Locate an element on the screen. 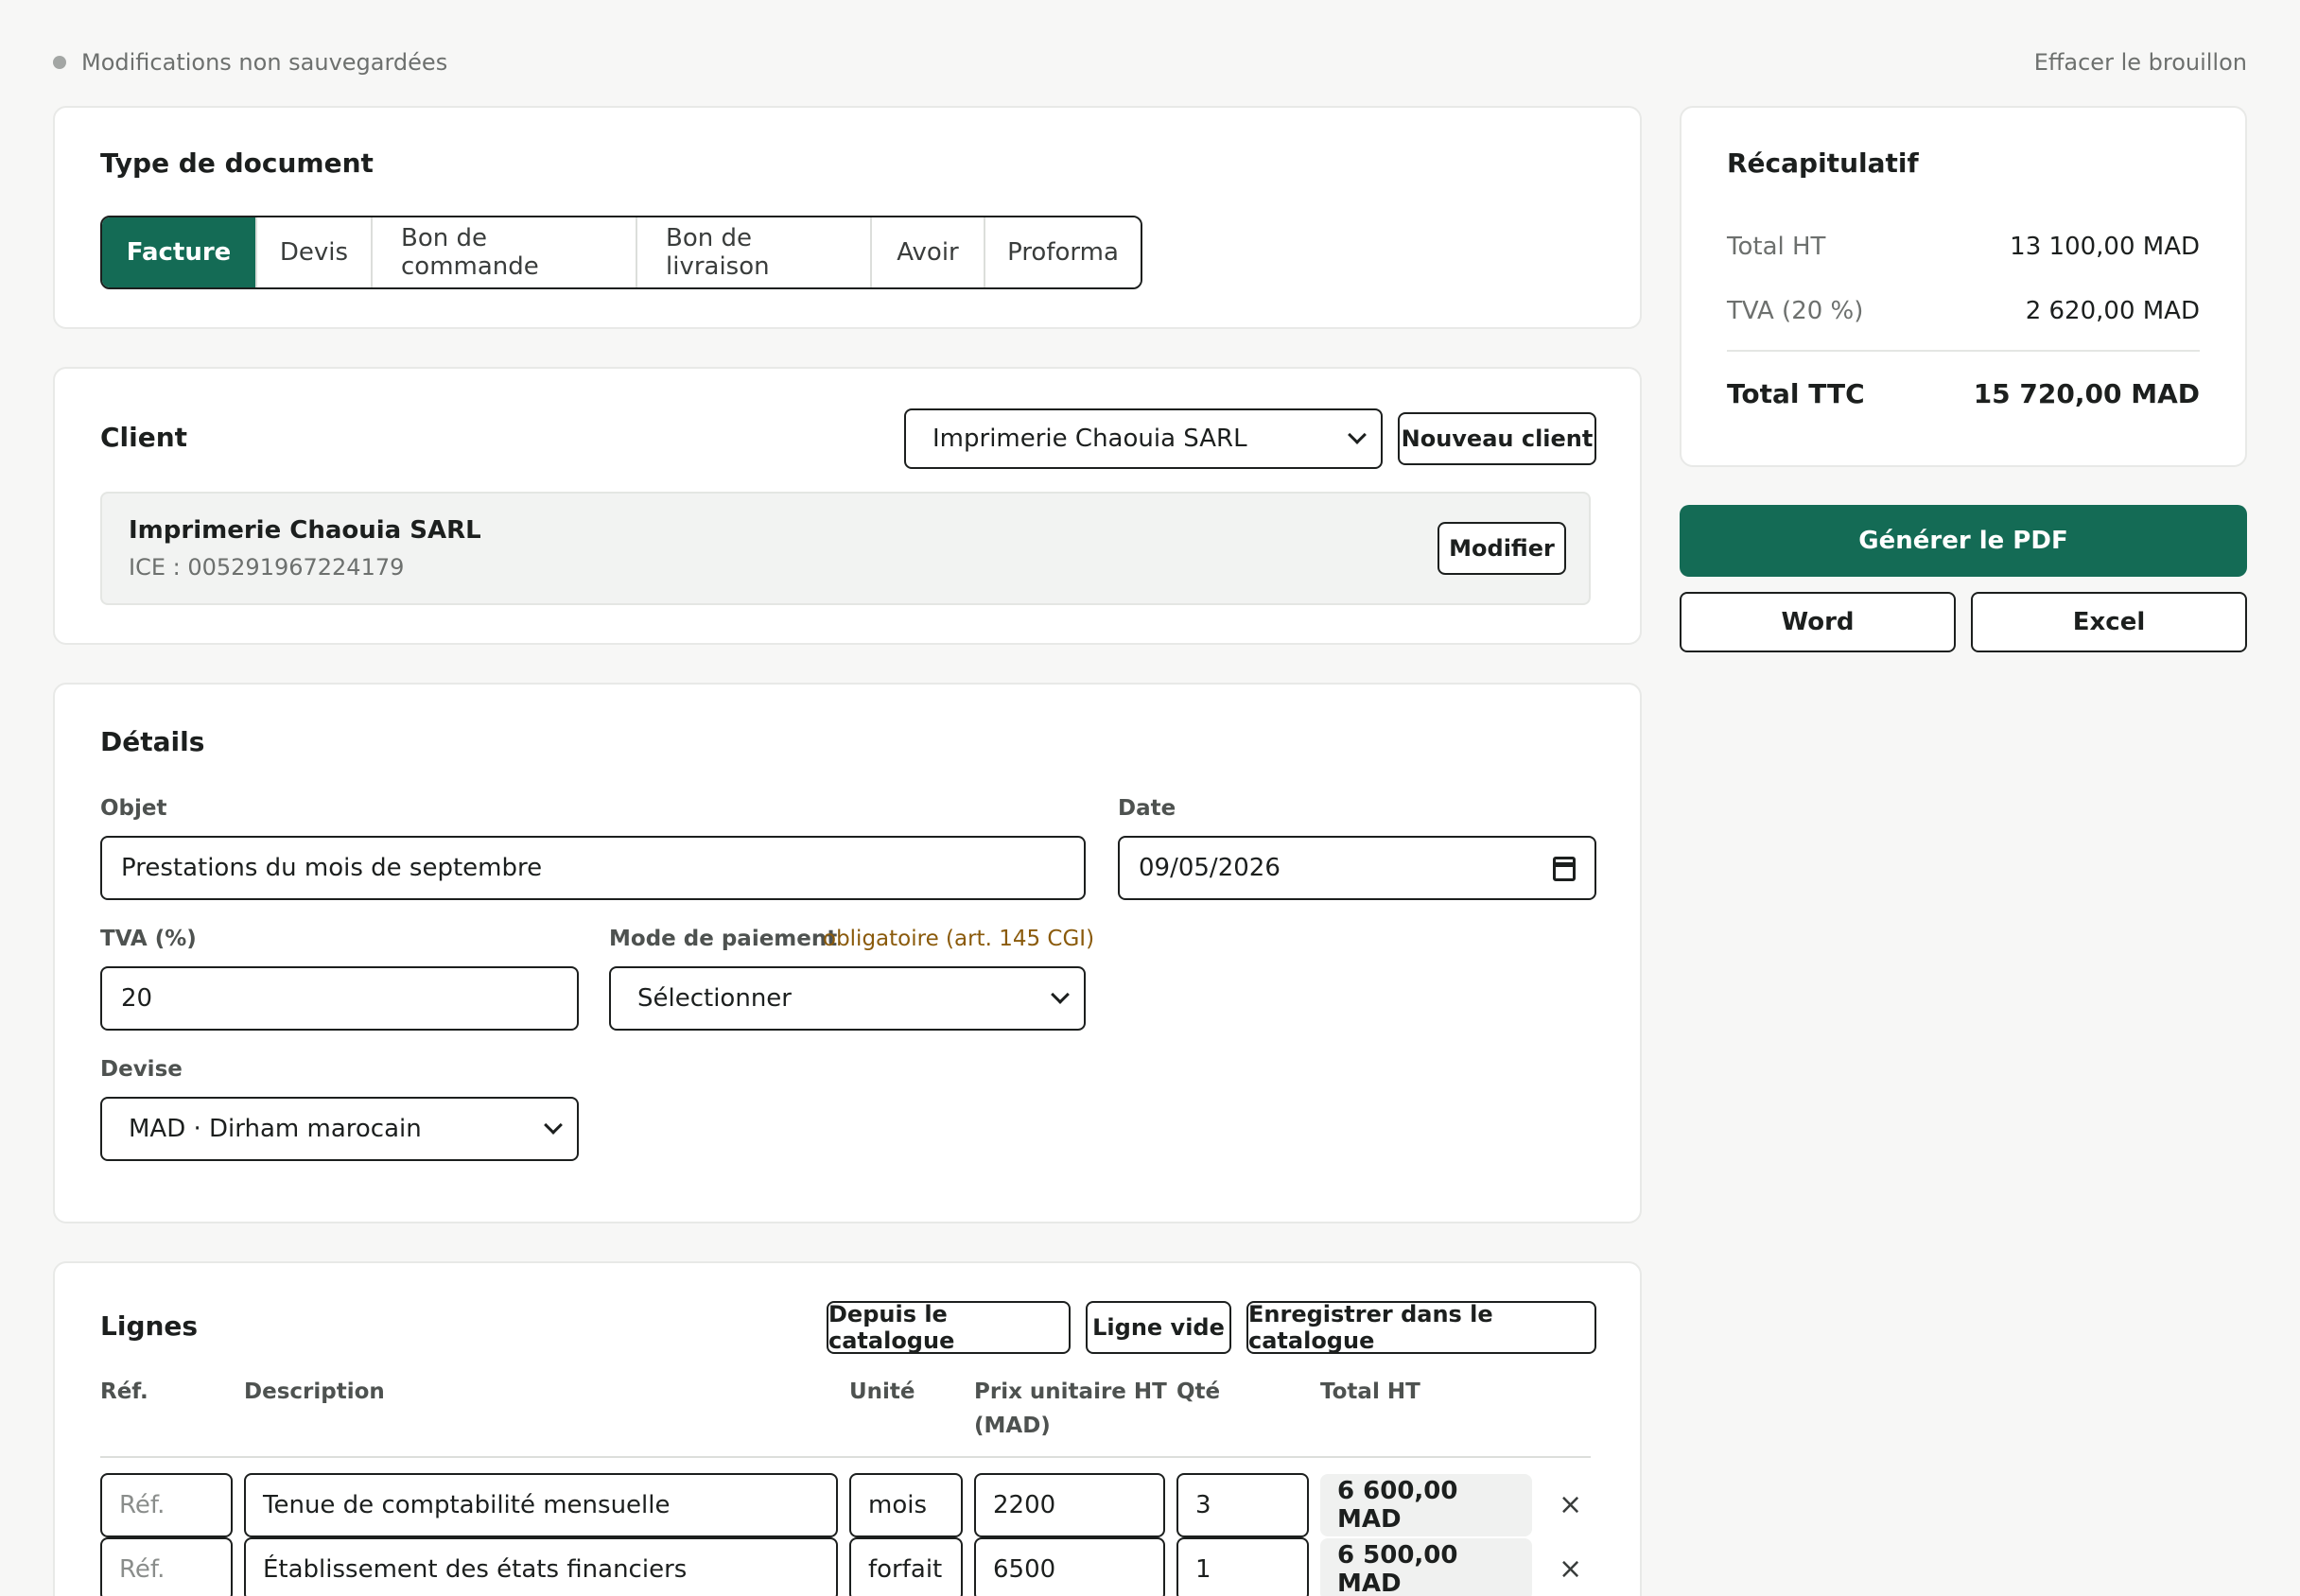 This screenshot has height=1596, width=2300. lines-title: Lignes is located at coordinates (149, 1326).